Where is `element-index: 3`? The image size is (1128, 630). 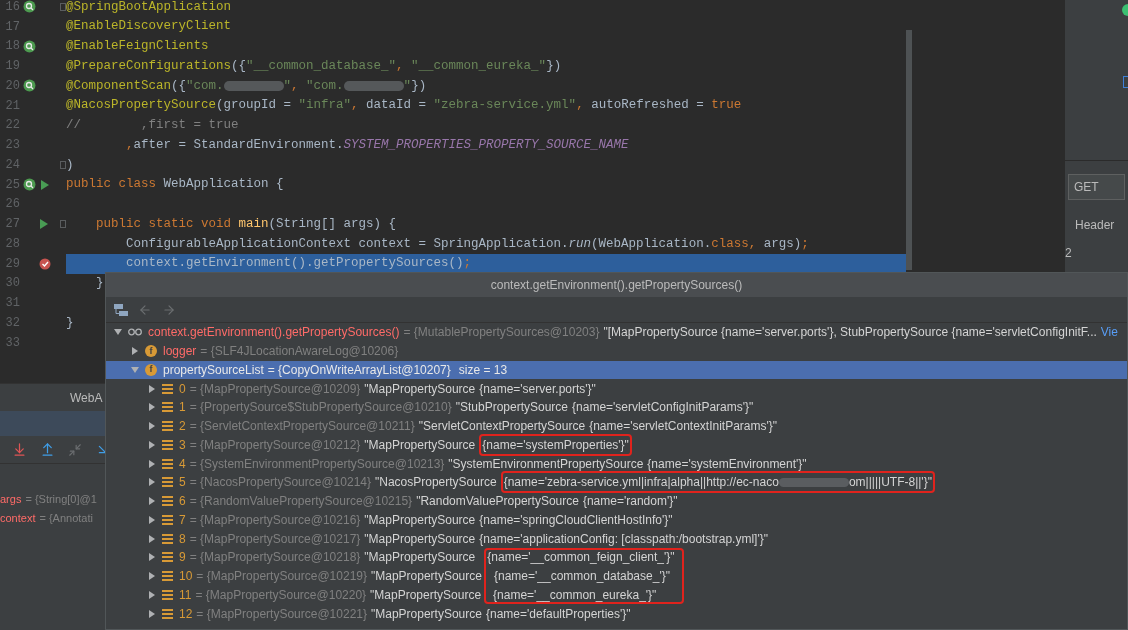 element-index: 3 is located at coordinates (182, 445).